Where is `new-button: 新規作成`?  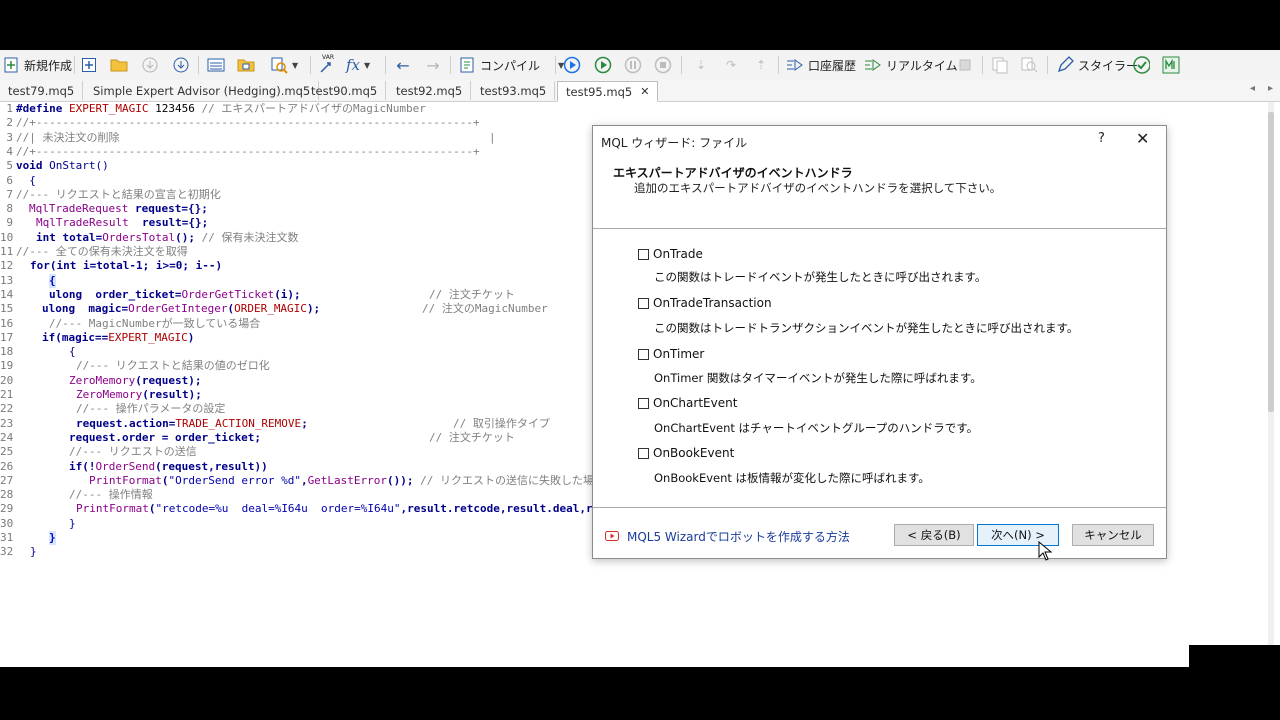
new-button: 新規作成 is located at coordinates (37, 65).